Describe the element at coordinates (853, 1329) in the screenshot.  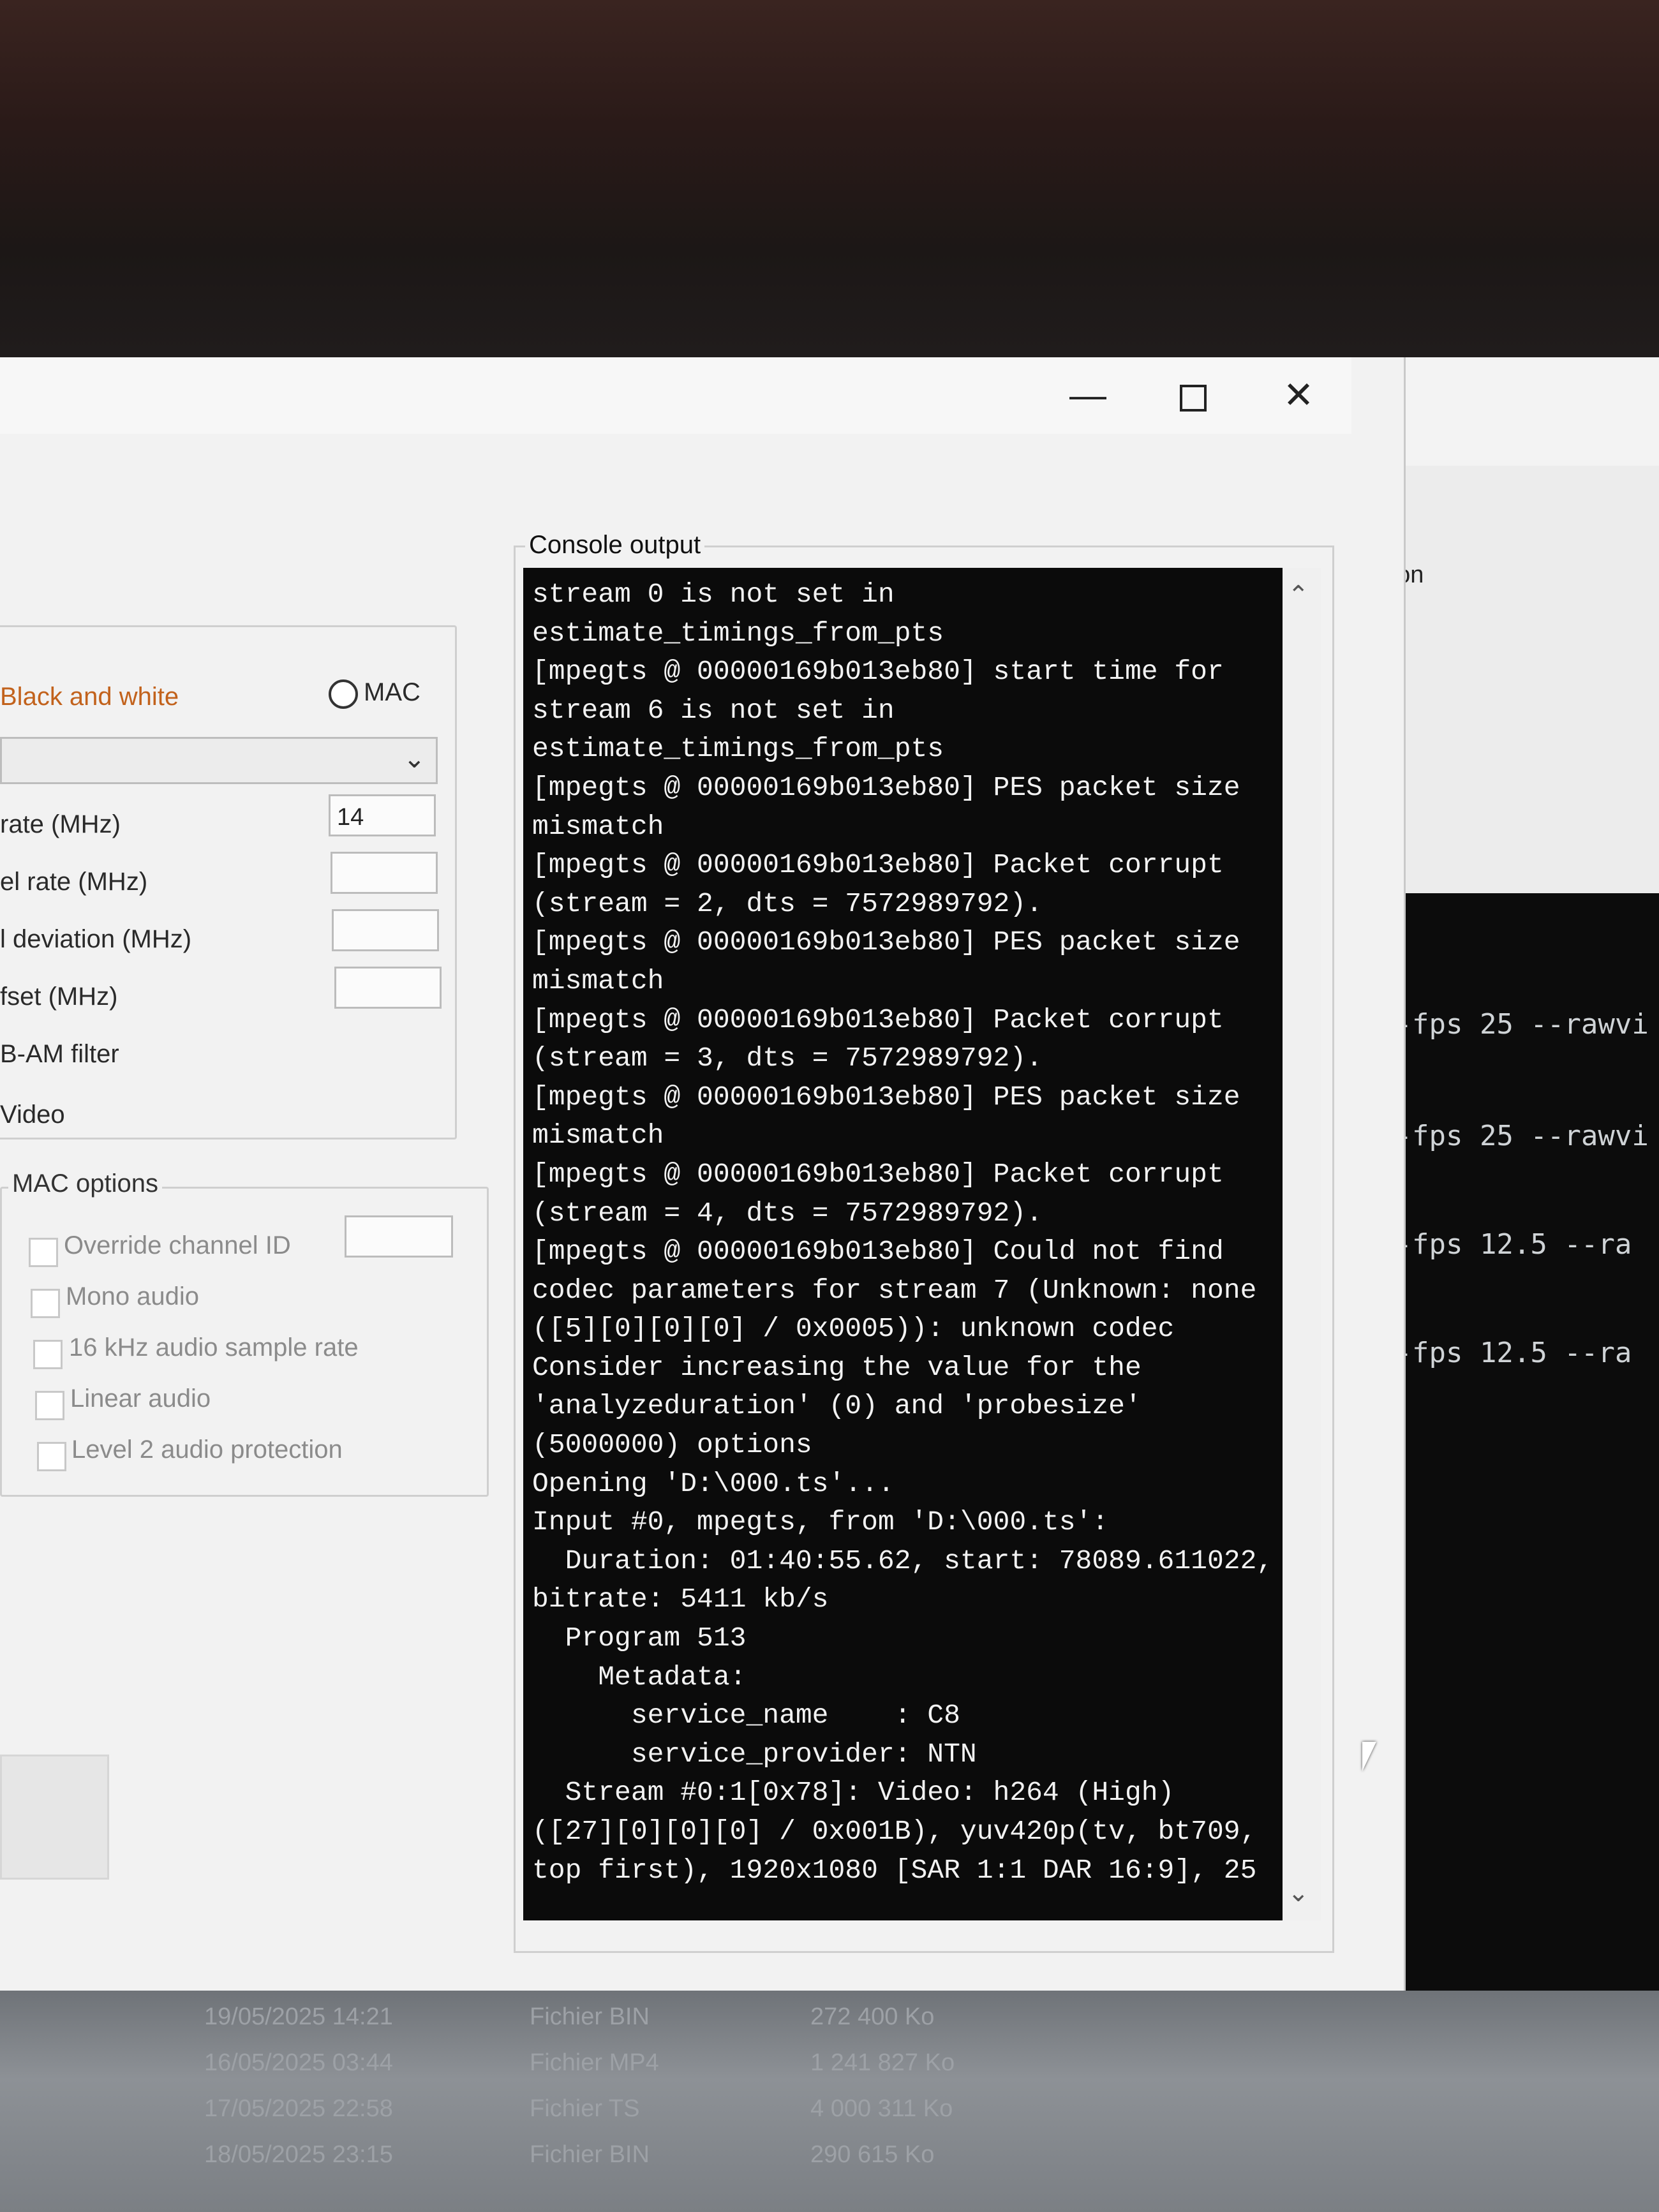
I see `console-line: ([5][0][0][0] / 0x0005)): unknown codec` at that location.